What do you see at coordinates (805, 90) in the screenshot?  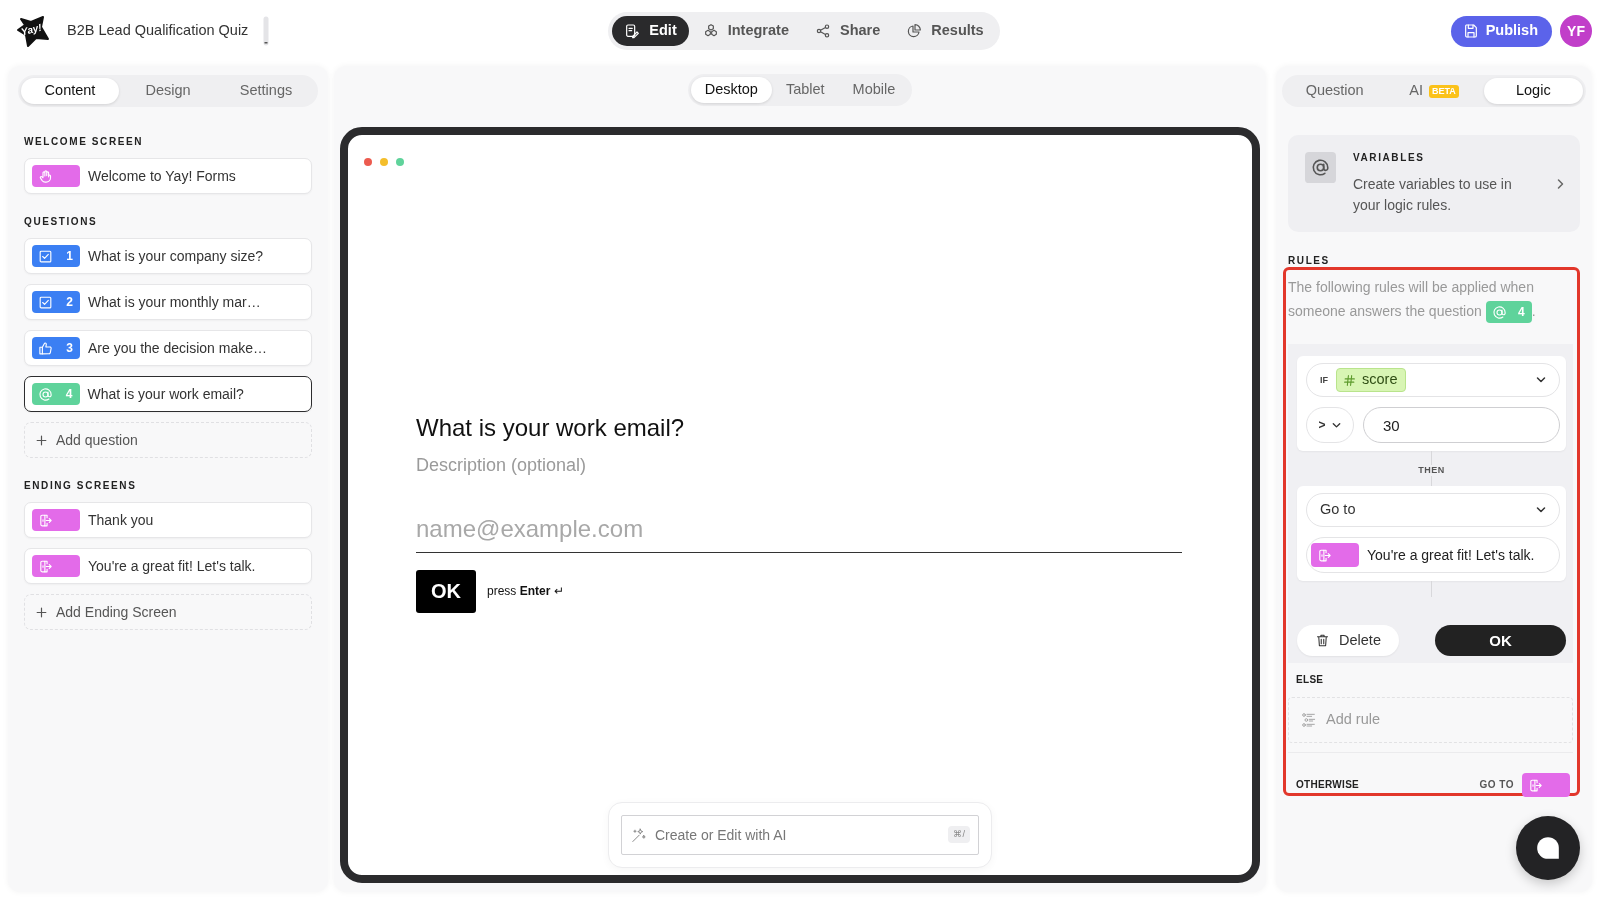 I see `device-tab: Tablet` at bounding box center [805, 90].